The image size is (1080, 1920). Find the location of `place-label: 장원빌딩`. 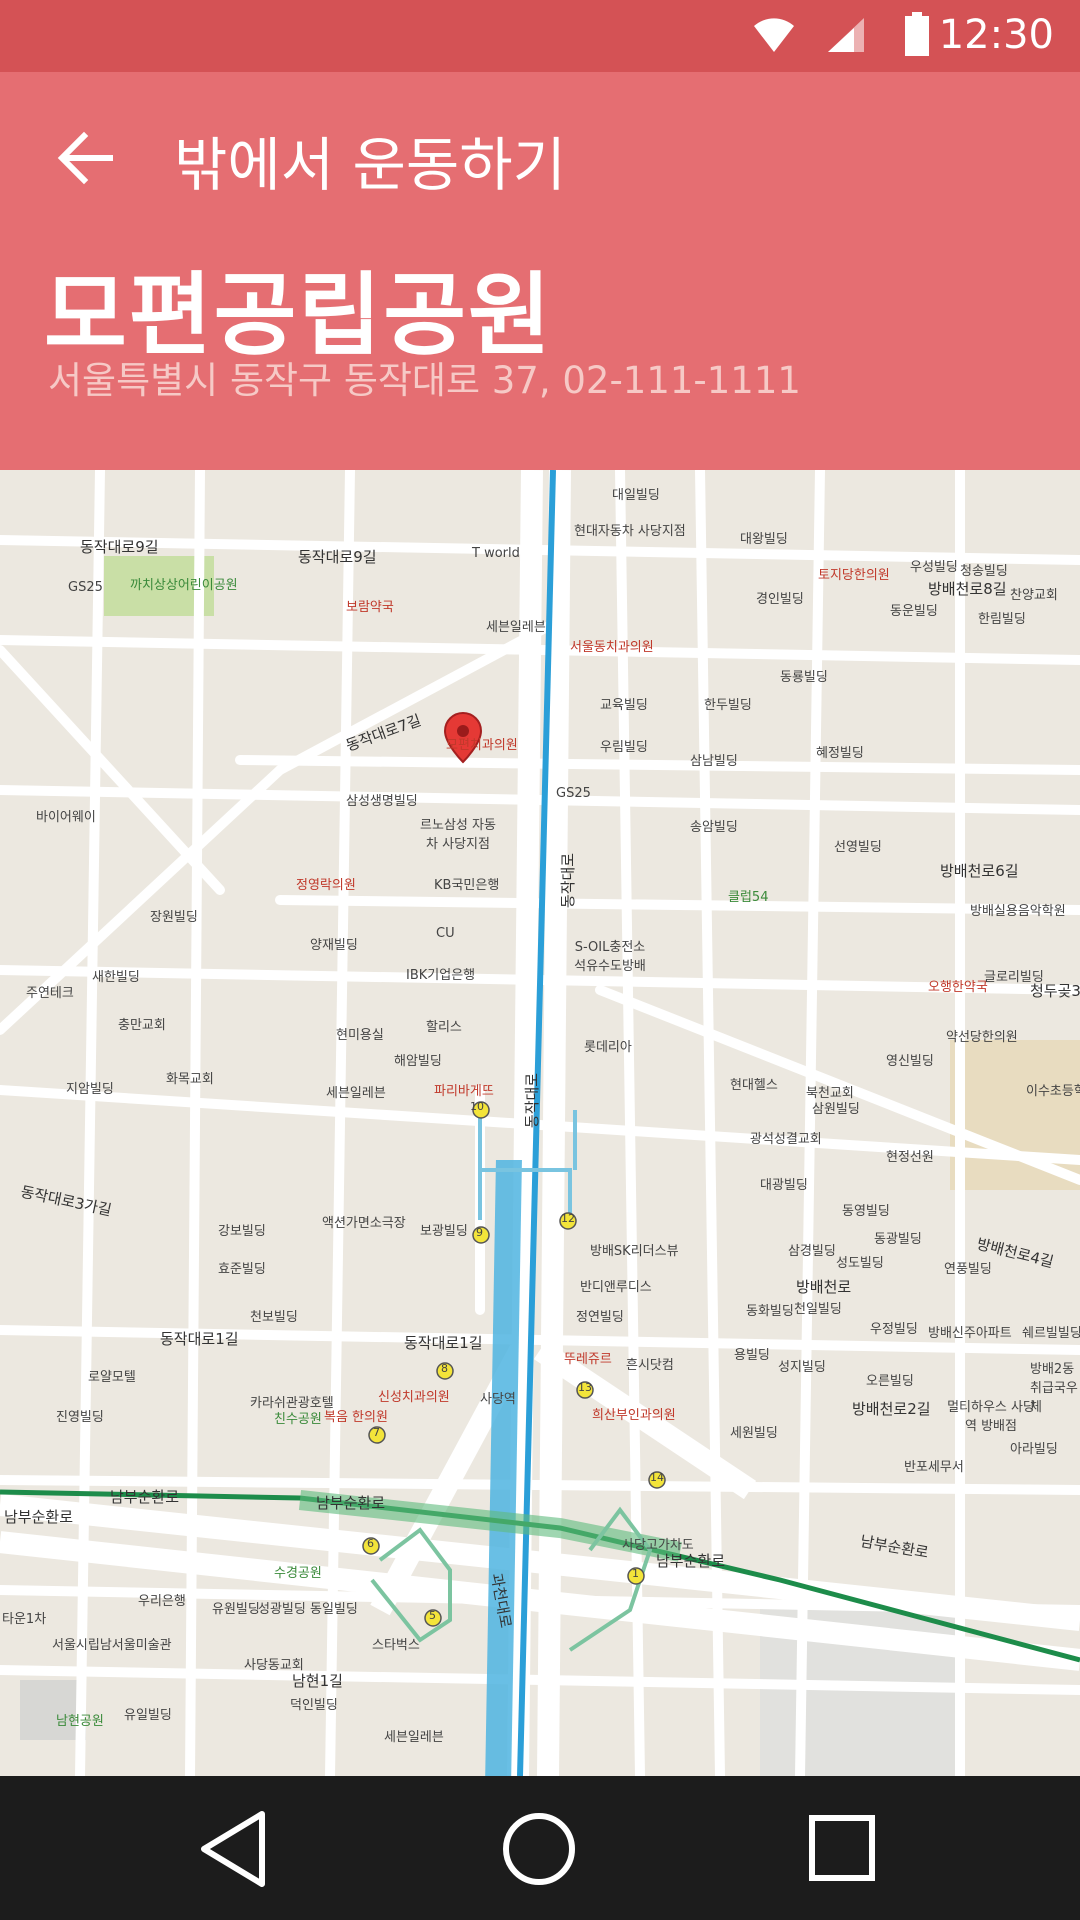

place-label: 장원빌딩 is located at coordinates (174, 917).